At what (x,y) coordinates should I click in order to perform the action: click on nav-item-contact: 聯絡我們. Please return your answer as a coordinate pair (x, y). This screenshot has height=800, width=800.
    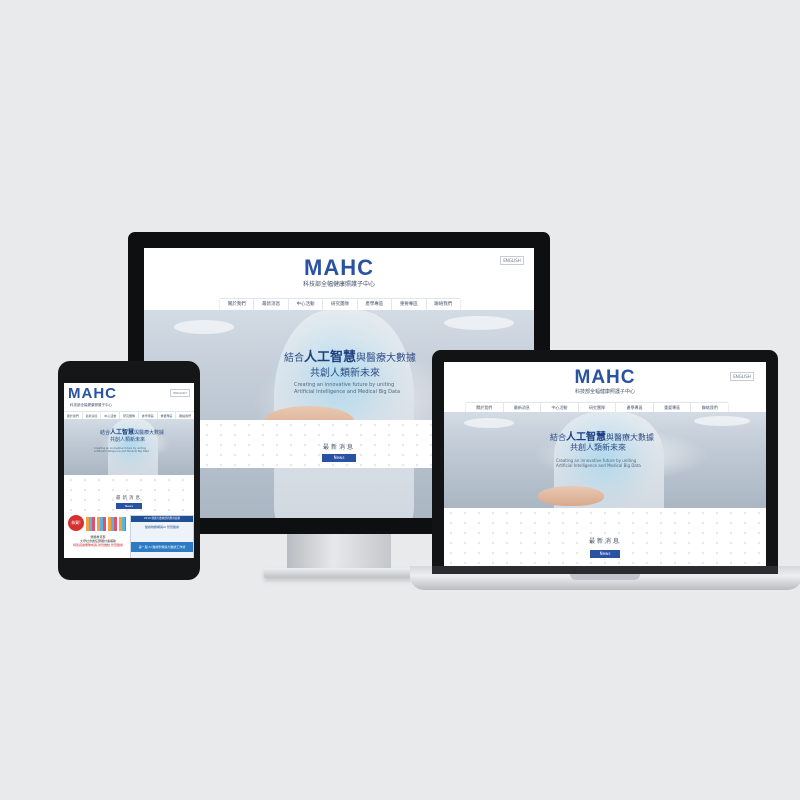
    Looking at the image, I should click on (442, 304).